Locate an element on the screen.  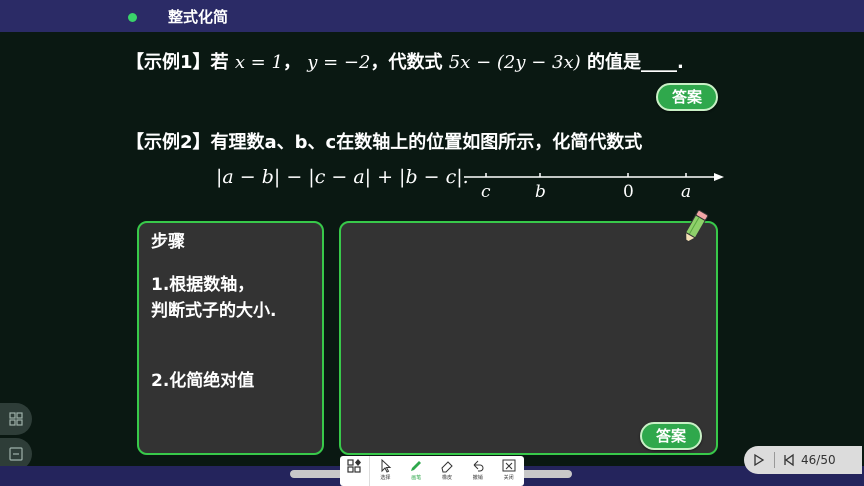
undo-icon is located at coordinates (478, 466).